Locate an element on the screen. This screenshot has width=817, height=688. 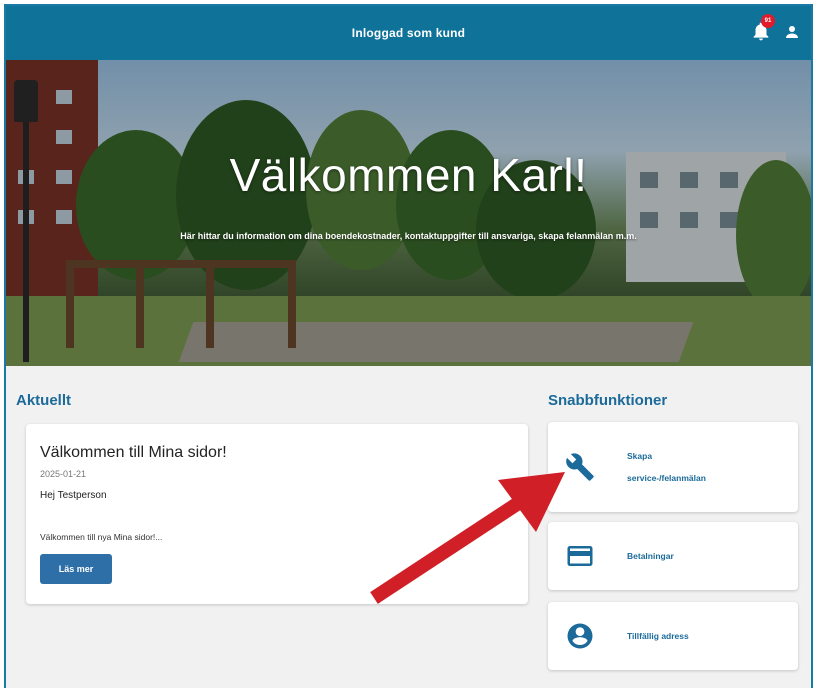
top-bar-actions: 91 is located at coordinates (776, 28).